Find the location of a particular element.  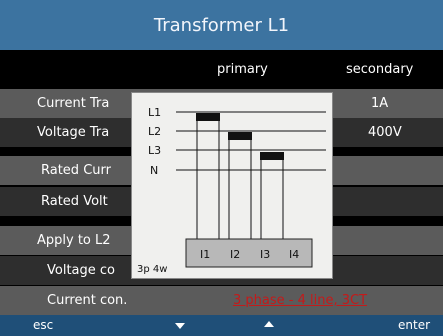

window-title-bar: Transformer L1 is located at coordinates (221, 25).